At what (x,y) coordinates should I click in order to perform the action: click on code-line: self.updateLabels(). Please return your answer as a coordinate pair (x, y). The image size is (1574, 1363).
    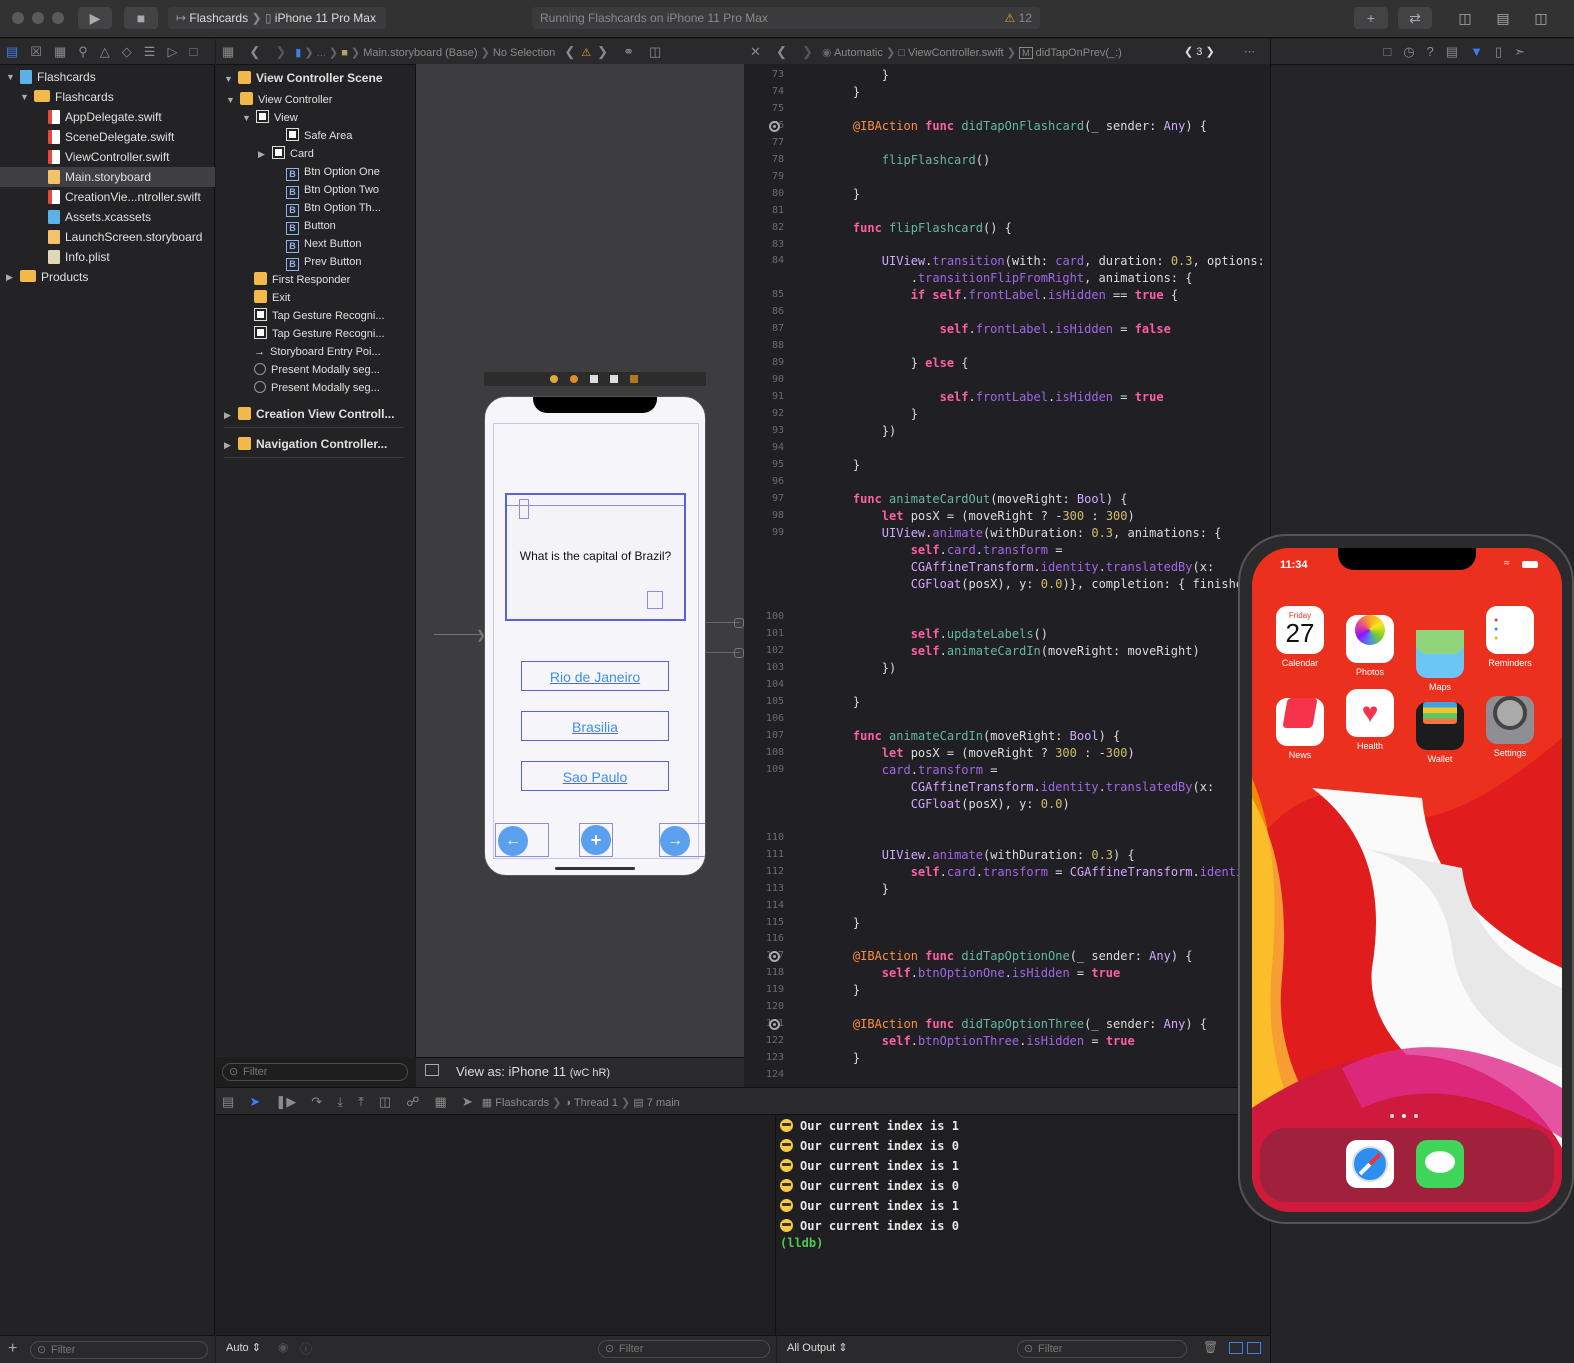
    Looking at the image, I should click on (936, 634).